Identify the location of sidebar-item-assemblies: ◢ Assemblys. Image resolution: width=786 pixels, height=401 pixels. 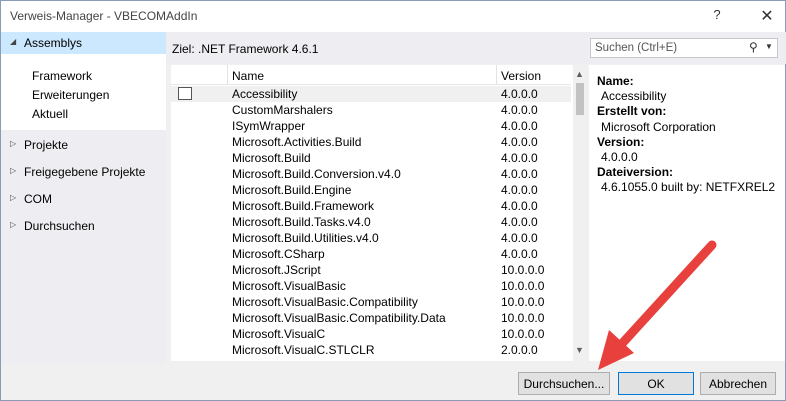
(83, 43).